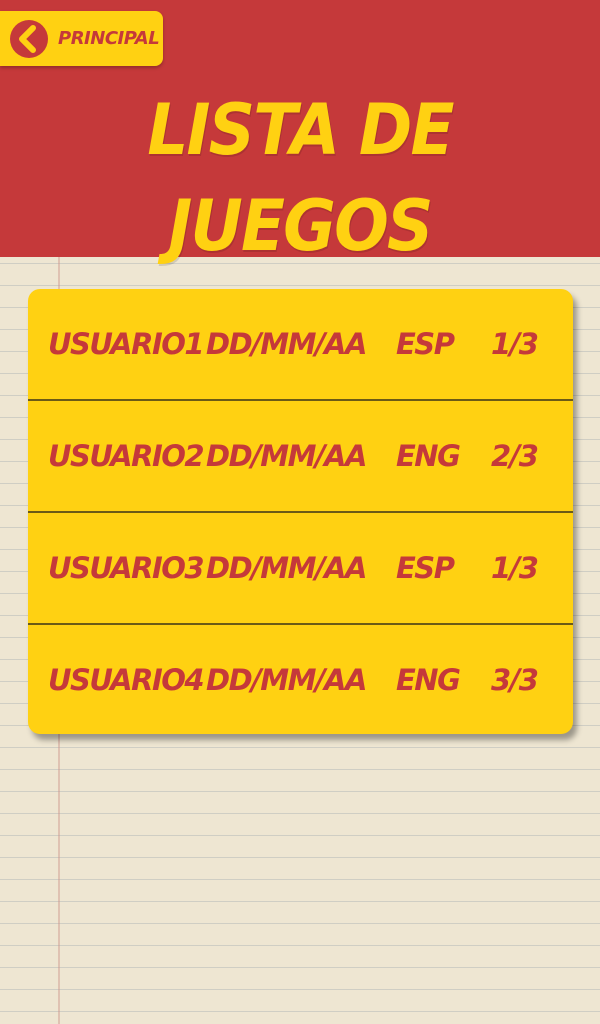 Image resolution: width=600 pixels, height=1024 pixels. I want to click on game-user: USUARIO2, so click(126, 456).